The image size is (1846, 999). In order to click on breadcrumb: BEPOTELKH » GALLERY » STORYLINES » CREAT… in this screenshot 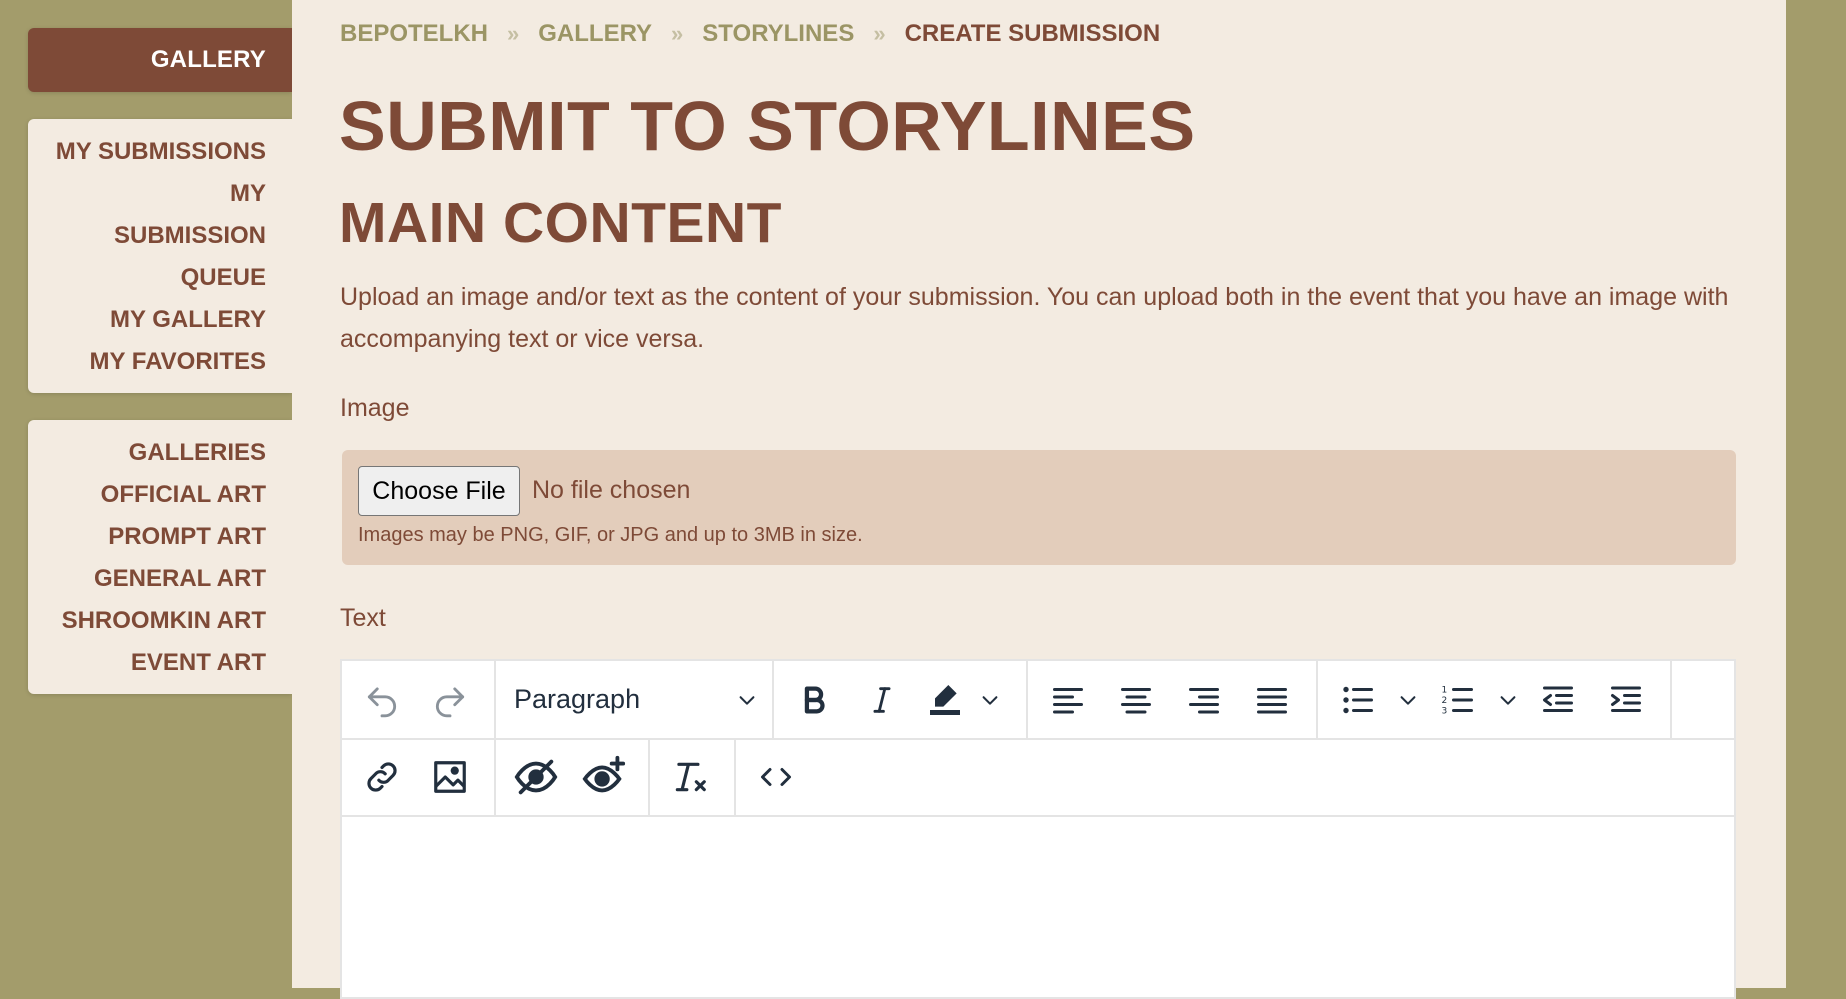, I will do `click(750, 34)`.